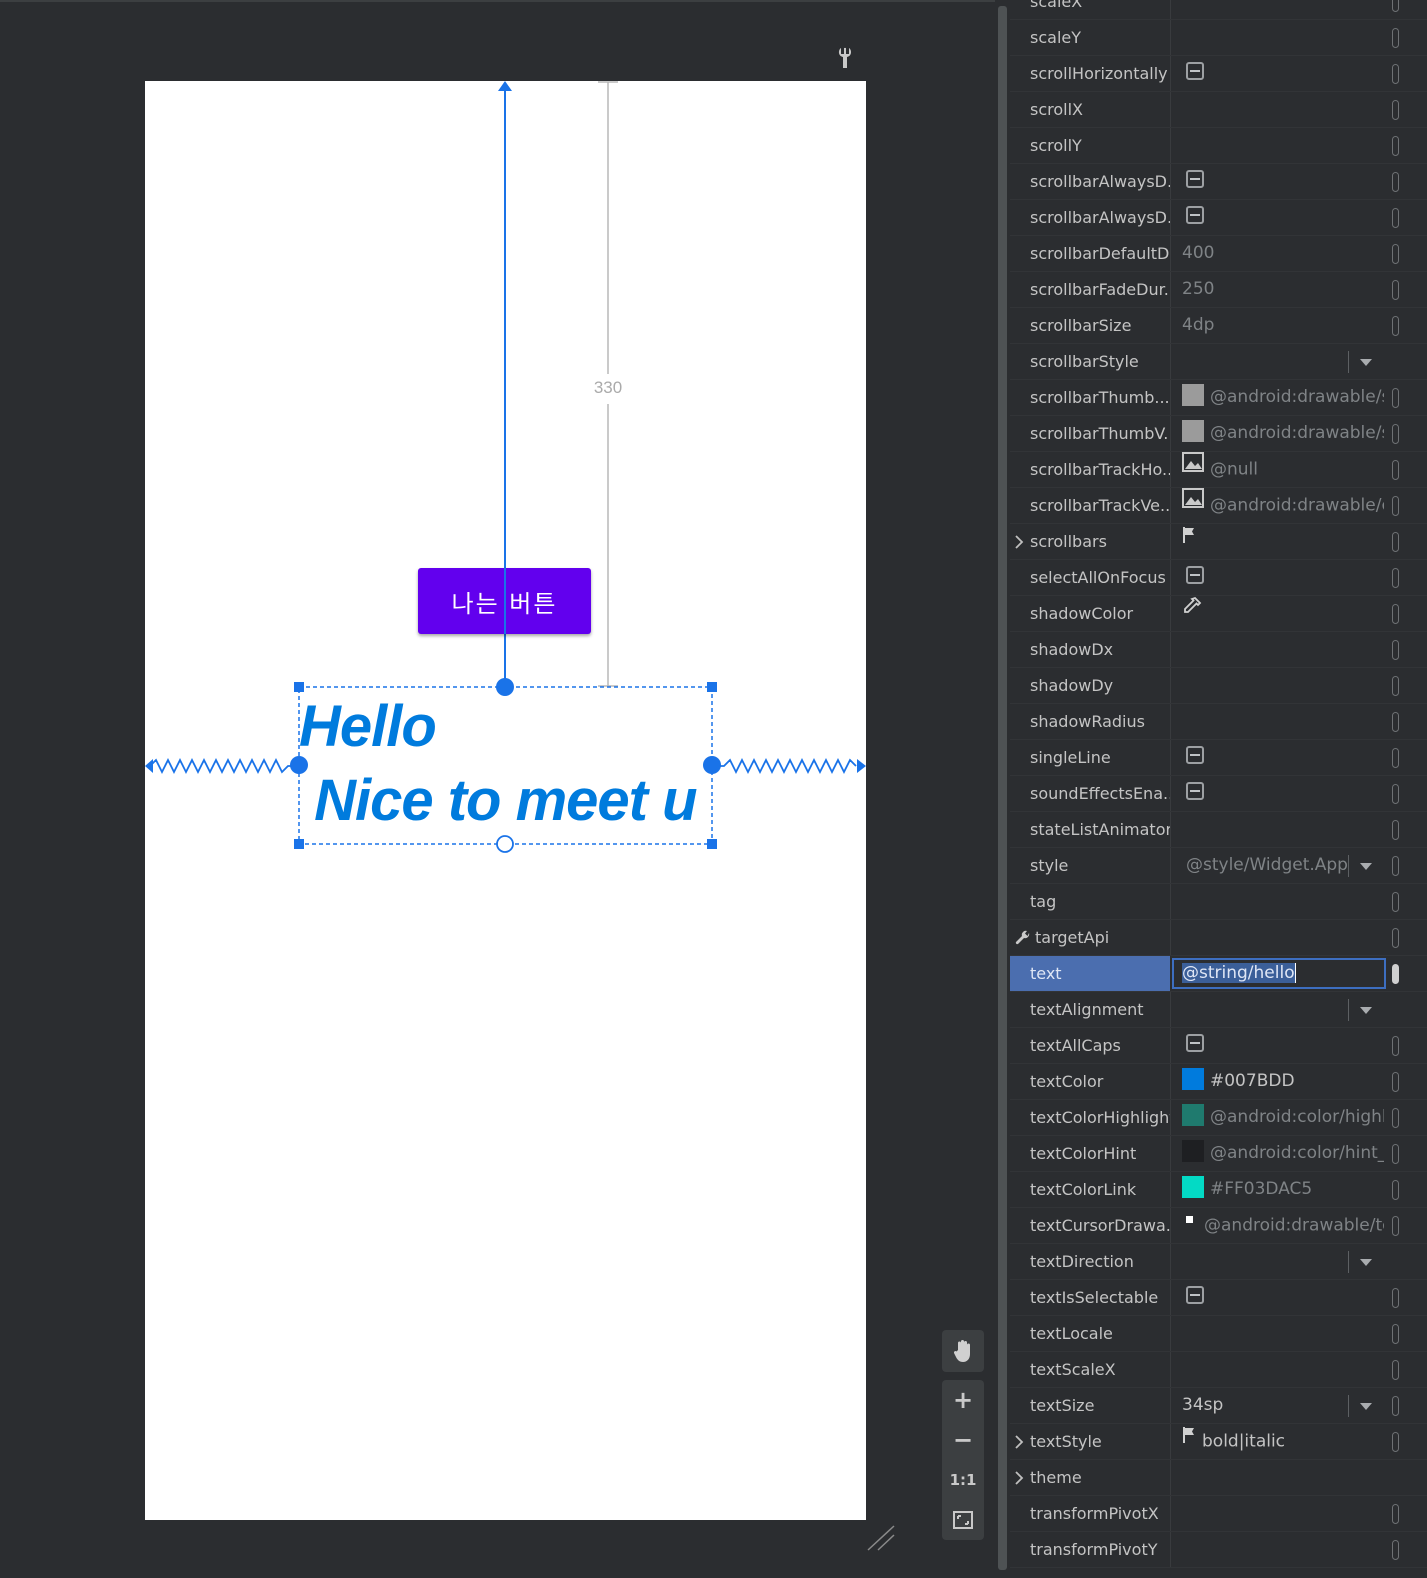 This screenshot has width=1427, height=1578. What do you see at coordinates (1218, 254) in the screenshot?
I see `attribute-row: scrollbarDefaultD... 400` at bounding box center [1218, 254].